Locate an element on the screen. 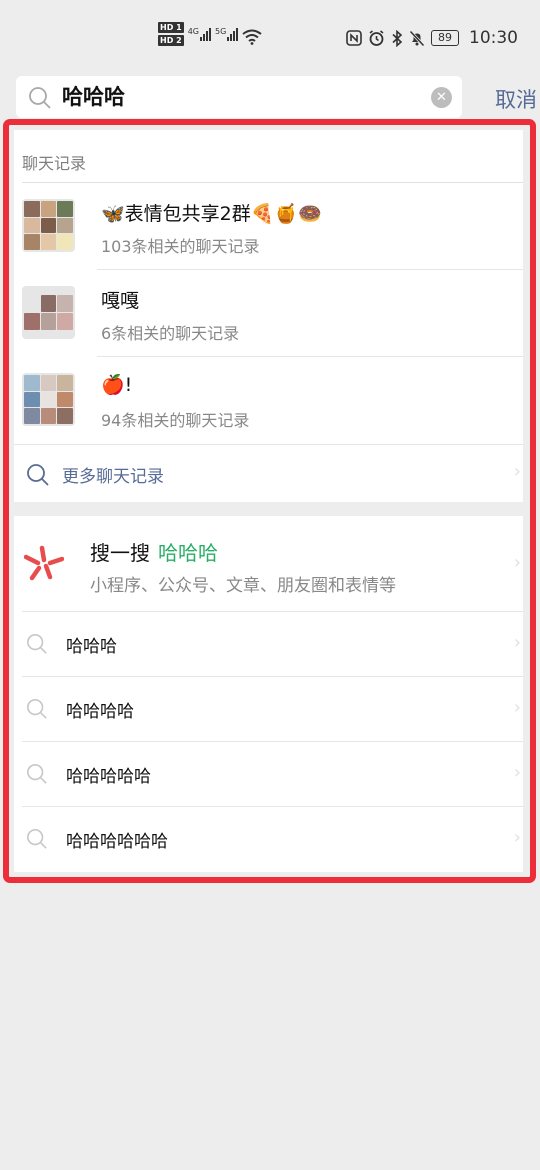 This screenshot has width=540, height=1170. status-bar: HD 1 HD 2 4G 5G 89 10:30 is located at coordinates (270, 38).